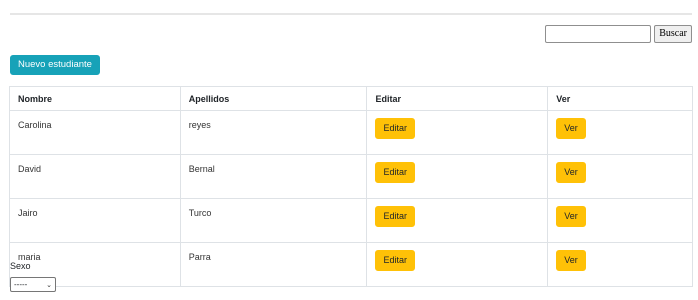 This screenshot has width=698, height=300. I want to click on sexo-selected-value: -----, so click(21, 284).